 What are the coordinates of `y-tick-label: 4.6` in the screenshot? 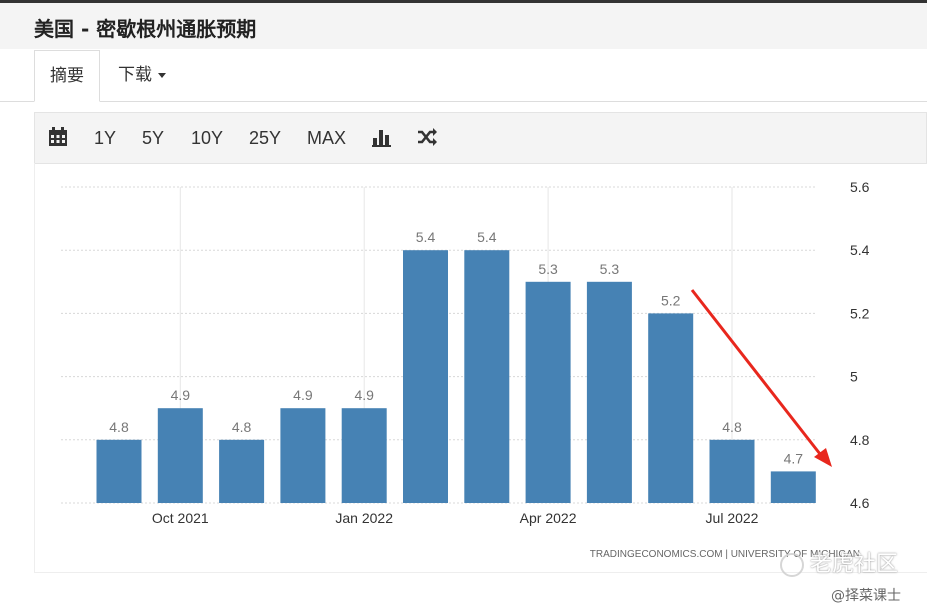 It's located at (860, 503).